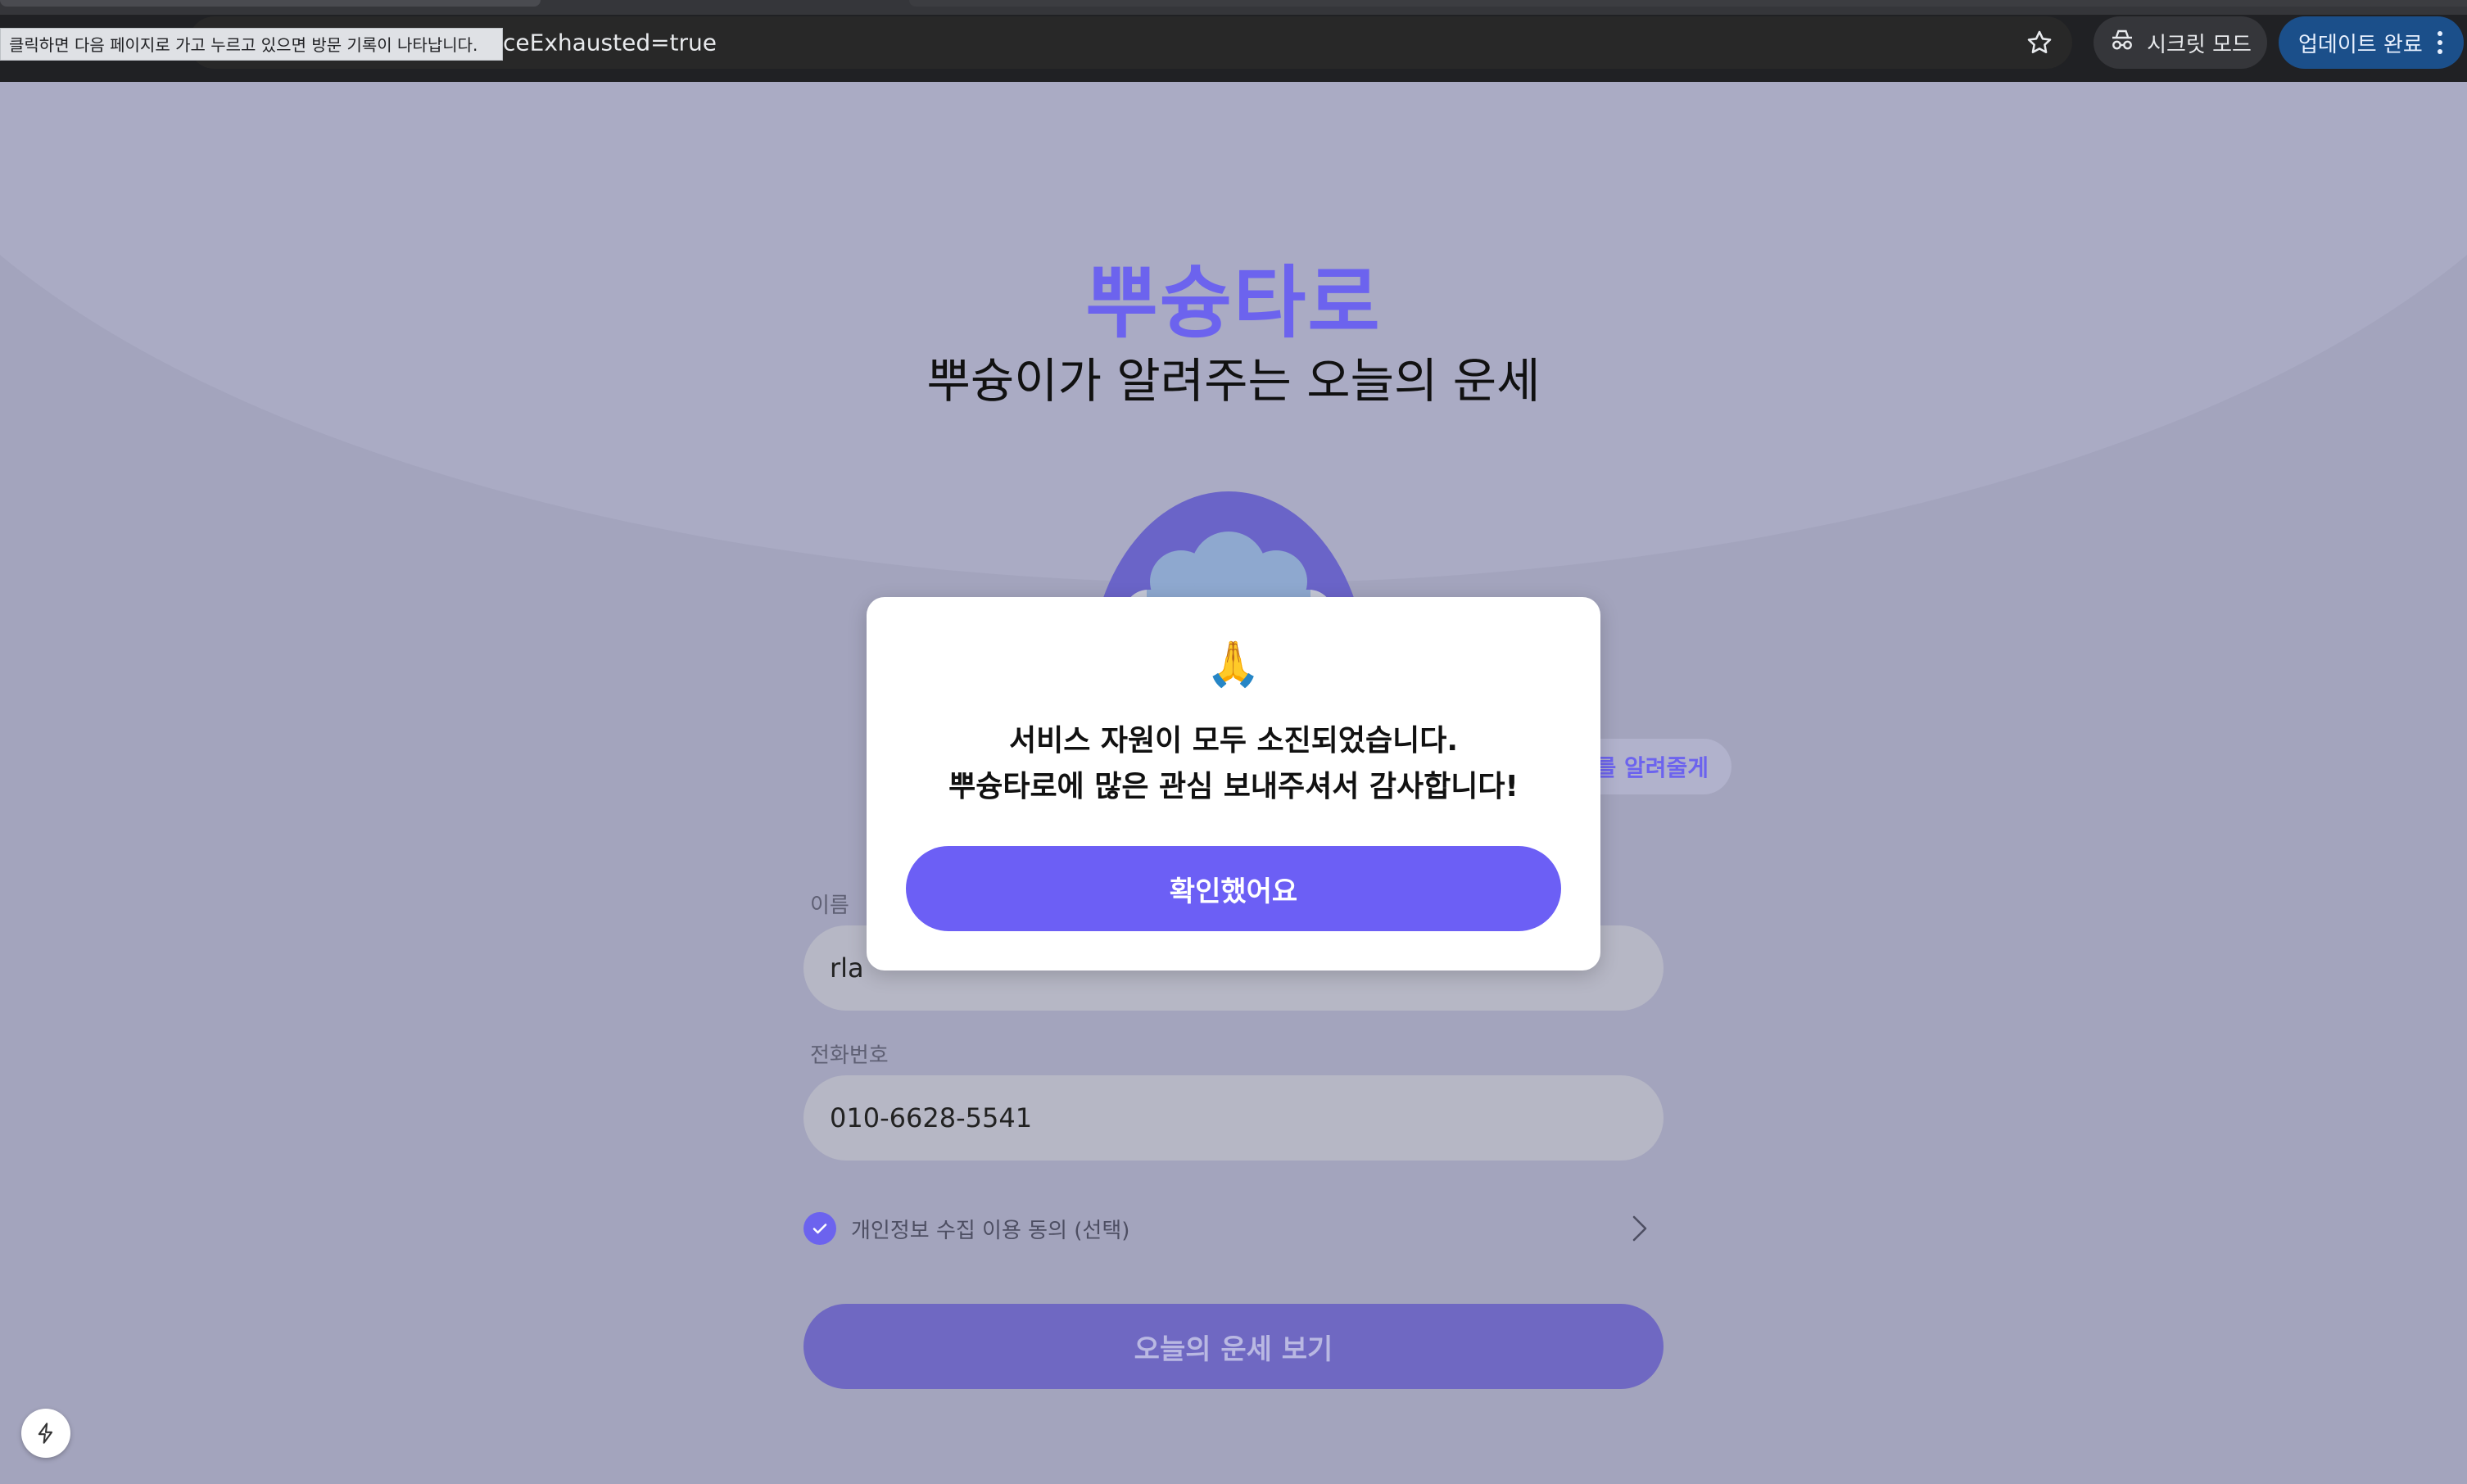  I want to click on chevron-right-icon, so click(1639, 1228).